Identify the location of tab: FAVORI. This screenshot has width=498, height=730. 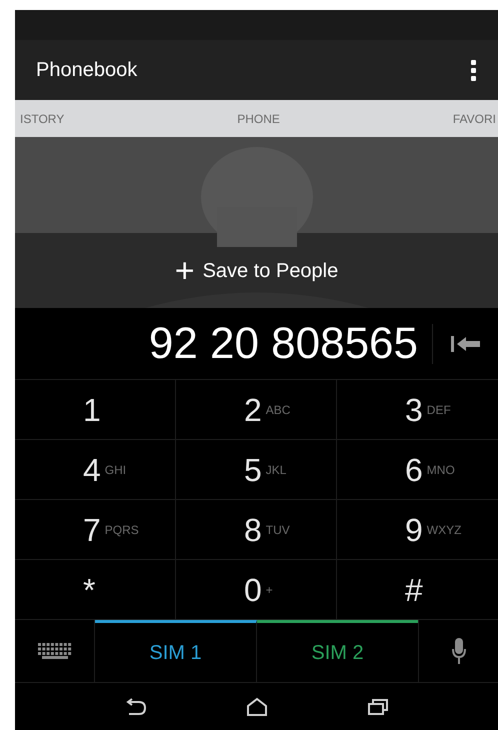
(475, 119).